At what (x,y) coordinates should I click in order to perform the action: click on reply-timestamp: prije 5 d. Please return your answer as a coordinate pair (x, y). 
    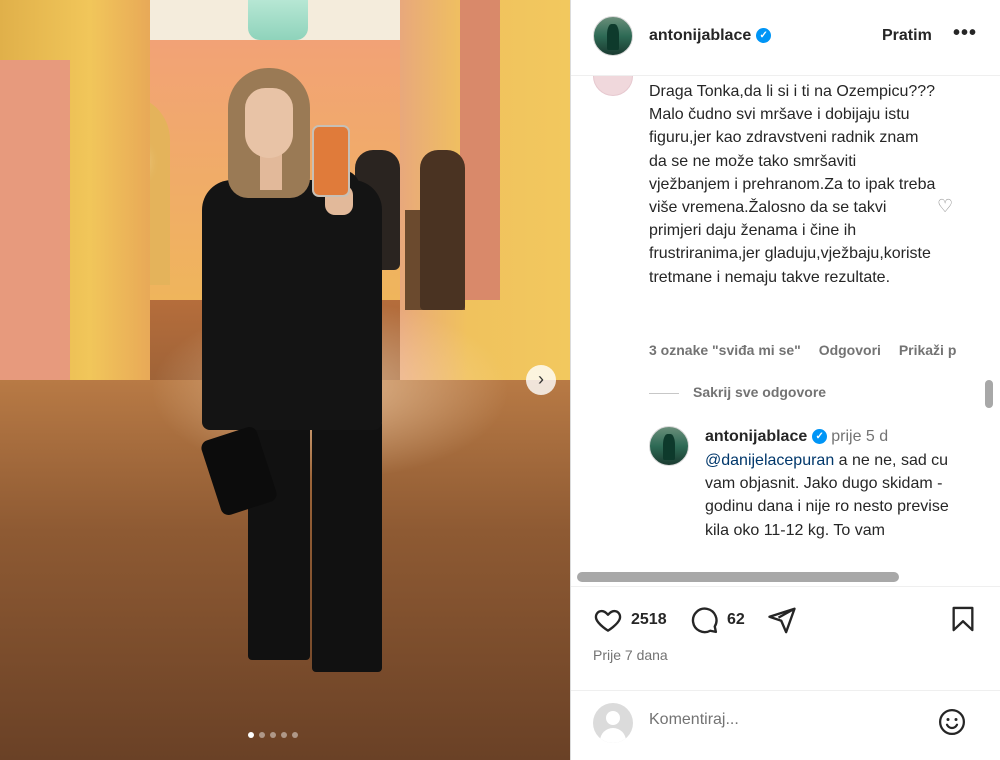
    Looking at the image, I should click on (860, 436).